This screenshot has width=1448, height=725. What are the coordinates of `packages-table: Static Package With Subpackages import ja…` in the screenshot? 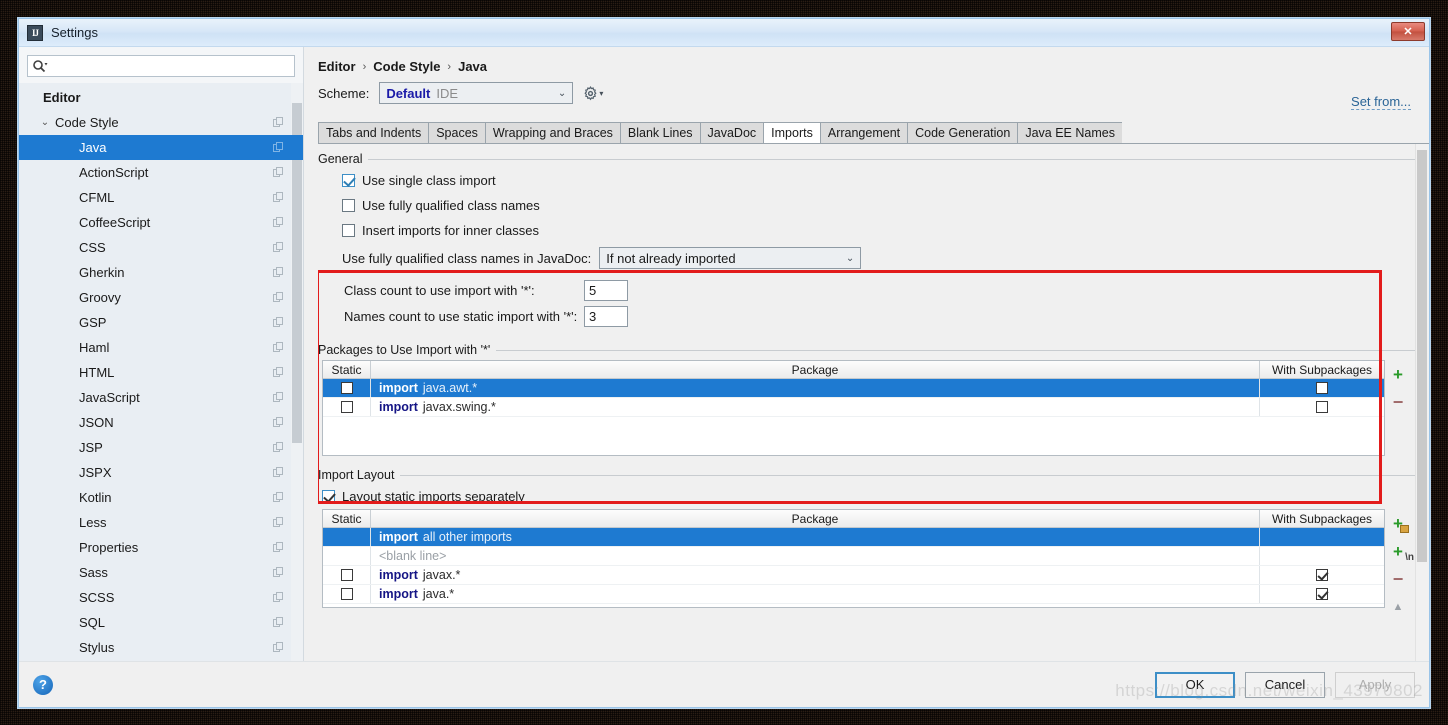 It's located at (853, 408).